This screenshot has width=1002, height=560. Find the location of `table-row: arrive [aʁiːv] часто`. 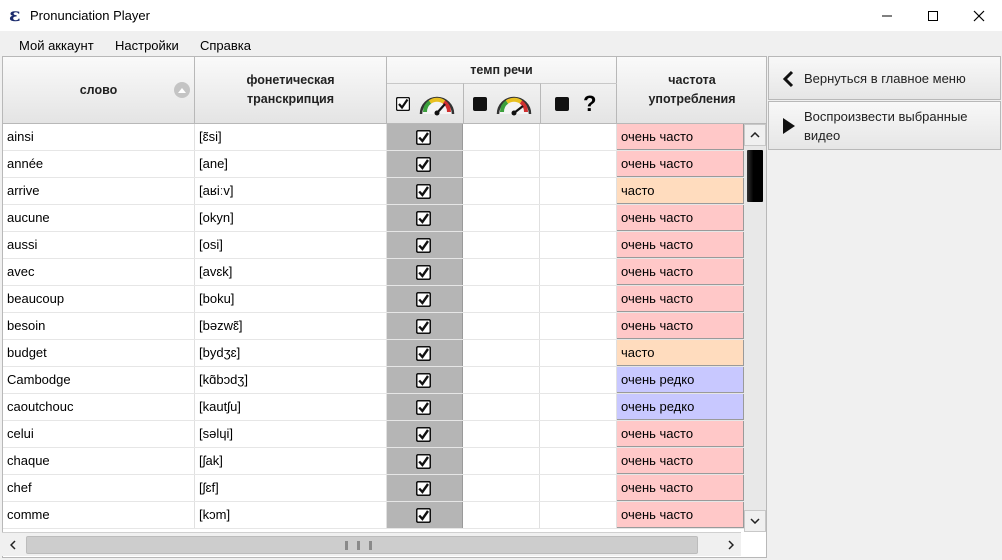

table-row: arrive [aʁiːv] часто is located at coordinates (373, 191).